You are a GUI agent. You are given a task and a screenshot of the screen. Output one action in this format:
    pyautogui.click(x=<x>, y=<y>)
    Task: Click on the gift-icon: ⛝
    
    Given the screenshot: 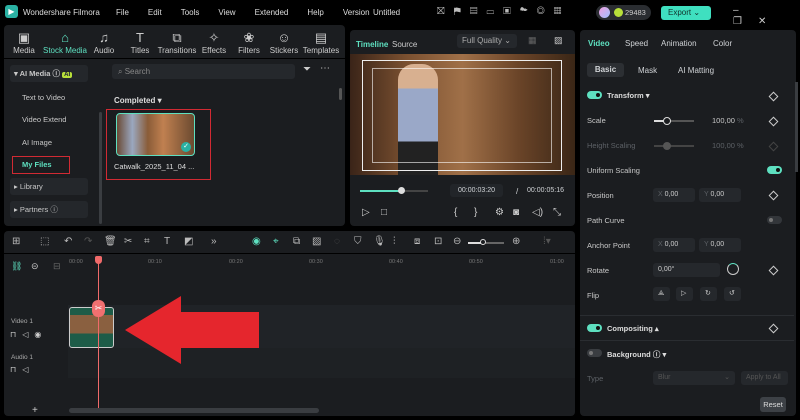 What is the action you would take?
    pyautogui.click(x=445, y=11)
    